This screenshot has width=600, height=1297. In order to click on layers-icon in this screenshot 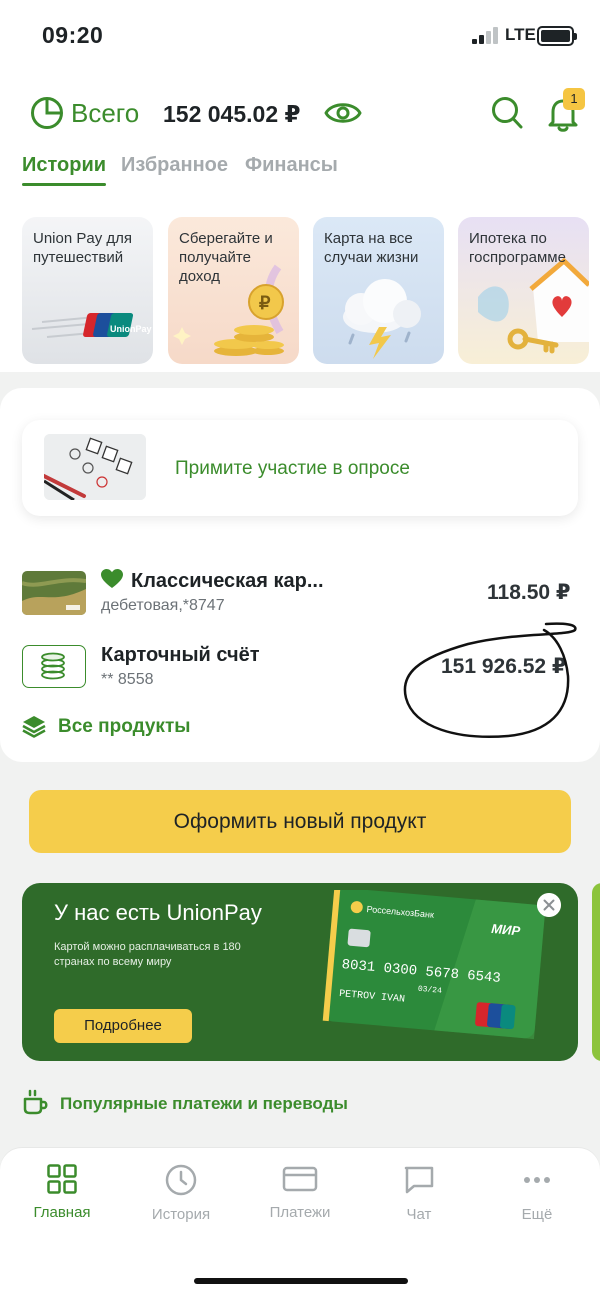, I will do `click(34, 726)`.